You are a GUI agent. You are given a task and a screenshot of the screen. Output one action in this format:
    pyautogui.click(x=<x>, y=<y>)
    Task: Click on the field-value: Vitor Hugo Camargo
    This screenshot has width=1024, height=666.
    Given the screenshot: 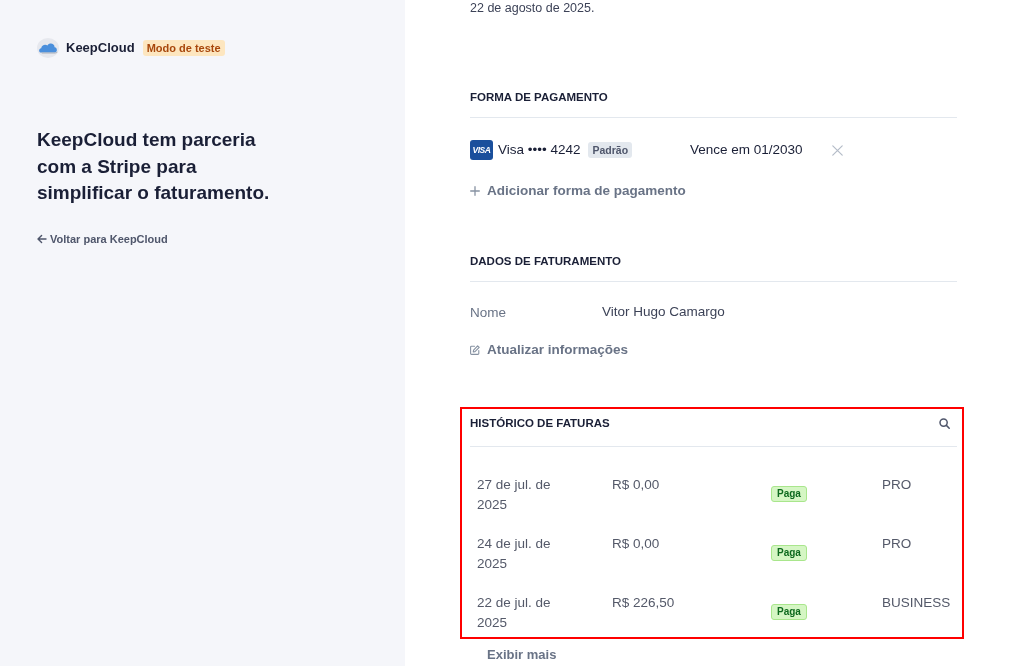 What is the action you would take?
    pyautogui.click(x=663, y=312)
    